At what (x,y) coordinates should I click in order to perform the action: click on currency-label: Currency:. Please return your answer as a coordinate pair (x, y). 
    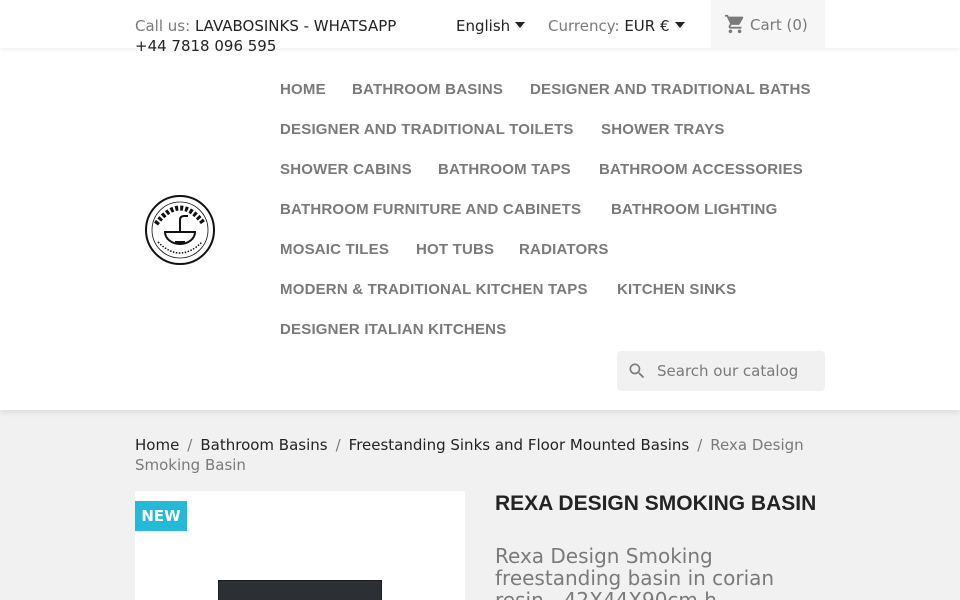
    Looking at the image, I should click on (584, 26).